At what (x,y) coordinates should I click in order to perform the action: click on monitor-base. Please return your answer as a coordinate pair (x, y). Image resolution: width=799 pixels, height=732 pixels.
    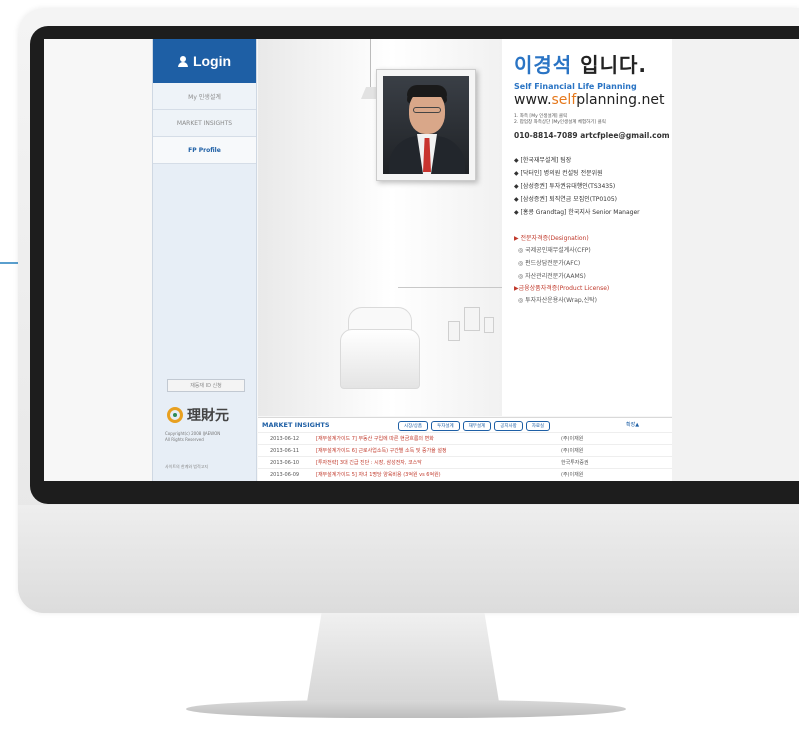
    Looking at the image, I should click on (406, 709).